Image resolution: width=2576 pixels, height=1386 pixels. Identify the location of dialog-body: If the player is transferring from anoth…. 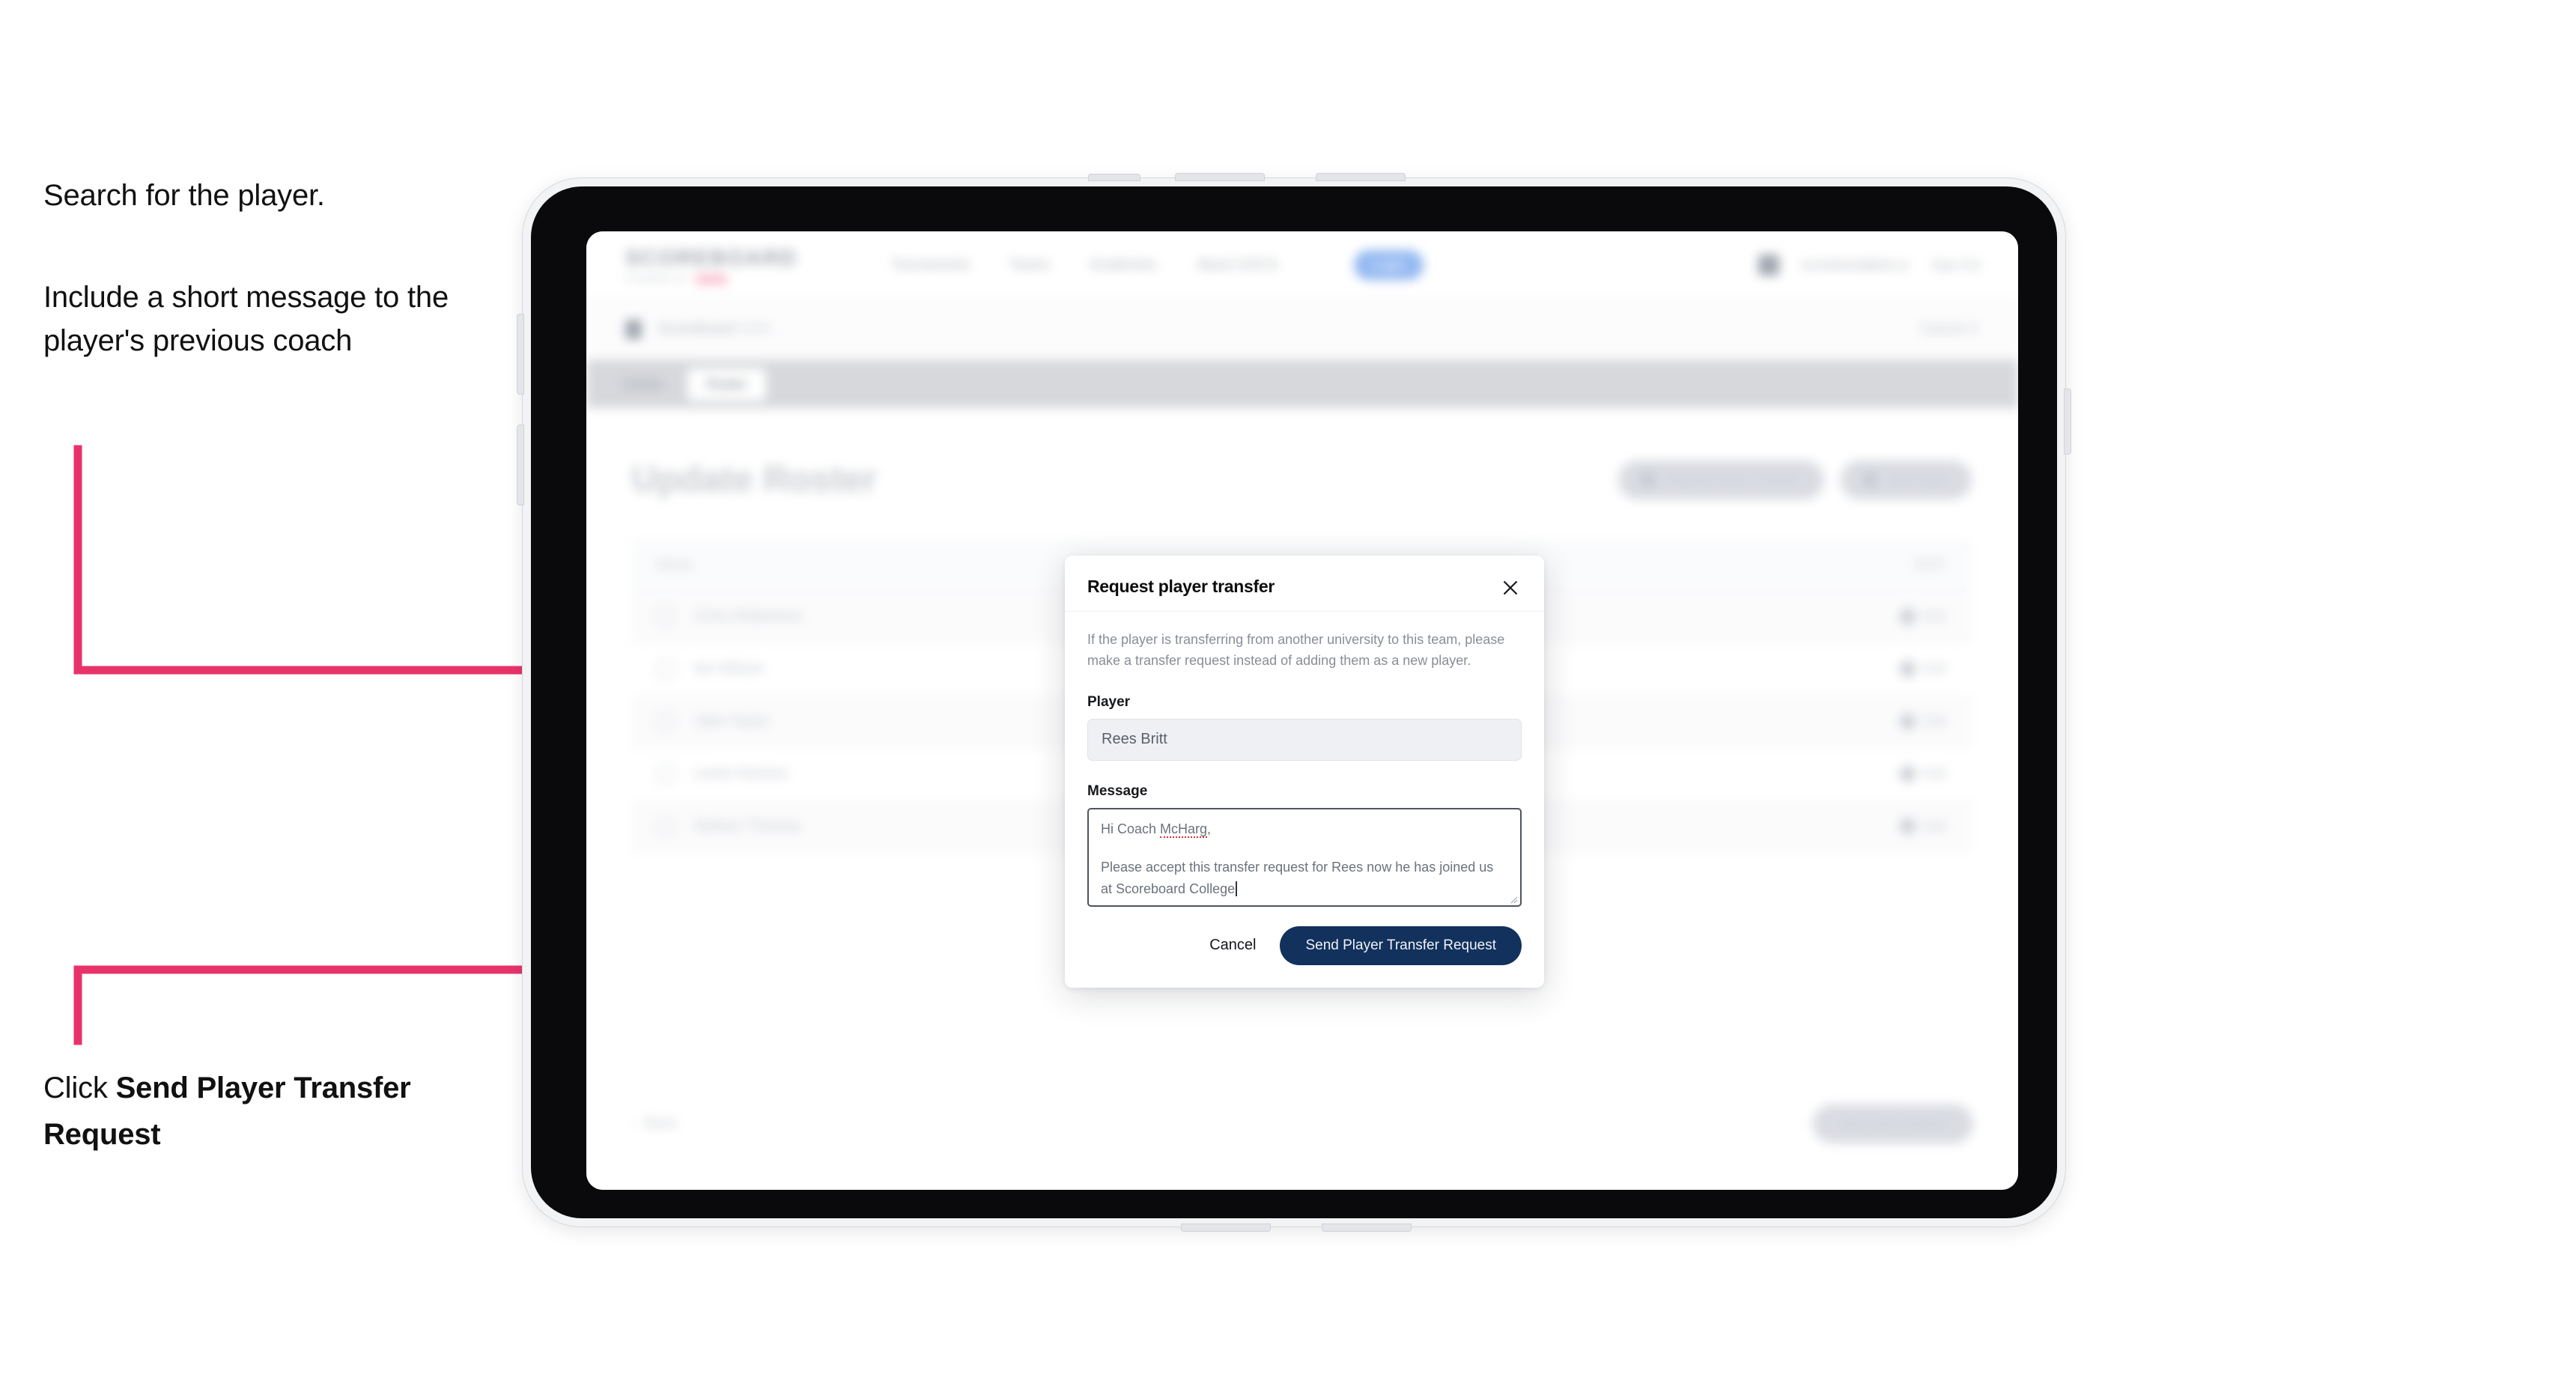
(1304, 760).